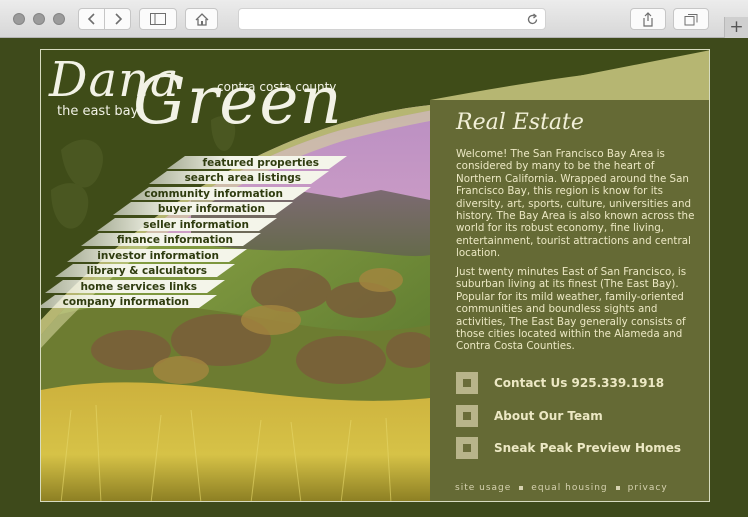 The width and height of the screenshot is (748, 517). What do you see at coordinates (39, 19) in the screenshot?
I see `window-minimize-icon` at bounding box center [39, 19].